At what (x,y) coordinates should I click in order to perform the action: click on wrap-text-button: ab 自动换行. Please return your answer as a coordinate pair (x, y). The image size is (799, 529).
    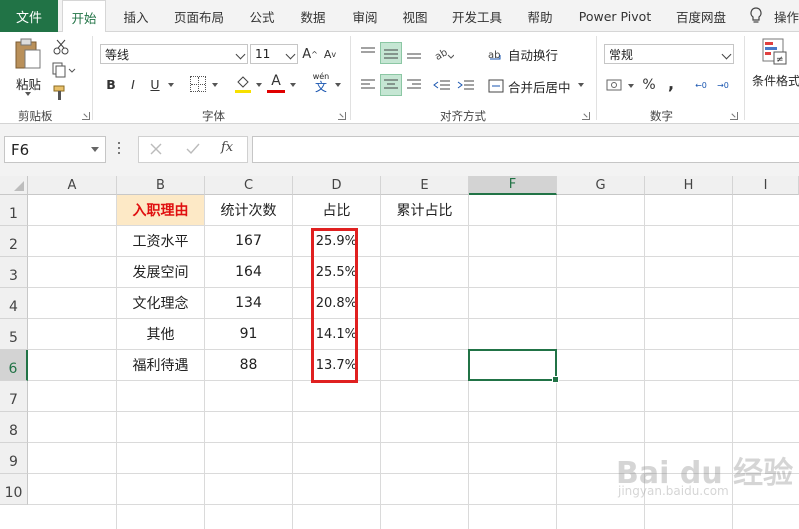
    Looking at the image, I should click on (528, 54).